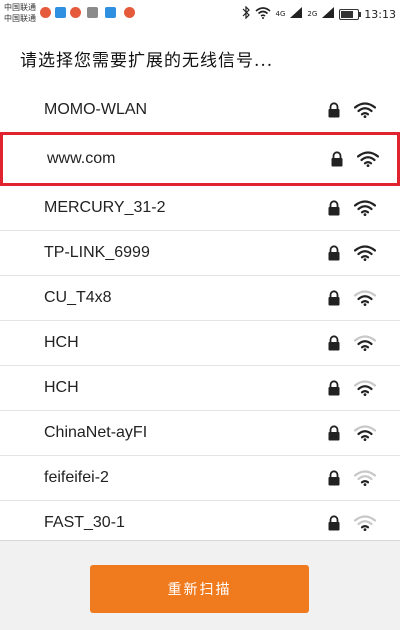 Image resolution: width=400 pixels, height=630 pixels. I want to click on network-ssid: www.com, so click(81, 158).